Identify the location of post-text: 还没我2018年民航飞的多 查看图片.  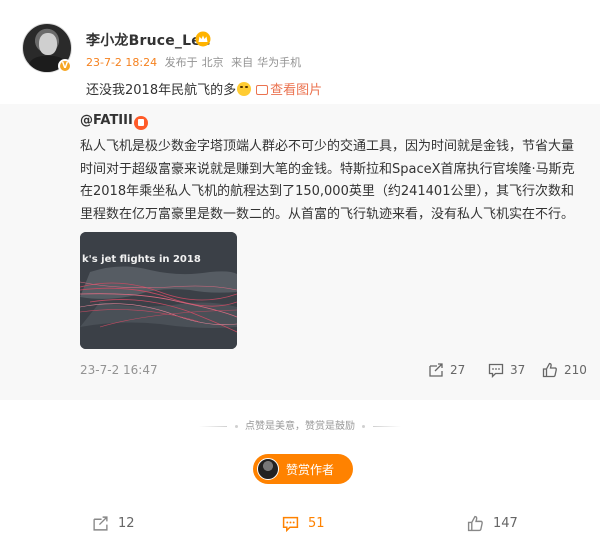
(204, 88).